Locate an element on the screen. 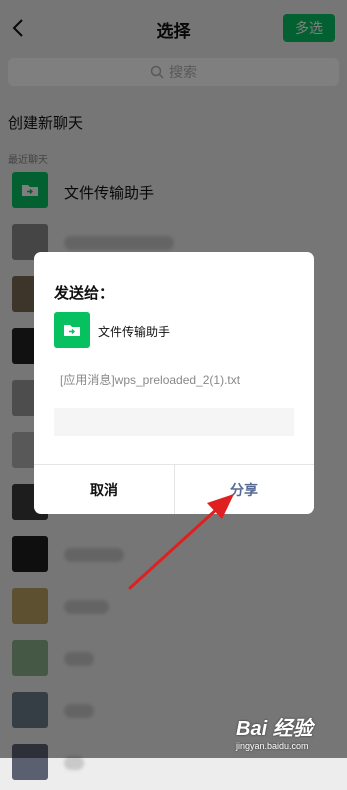 This screenshot has width=347, height=790. dialog-title: 发送给： is located at coordinates (84, 293).